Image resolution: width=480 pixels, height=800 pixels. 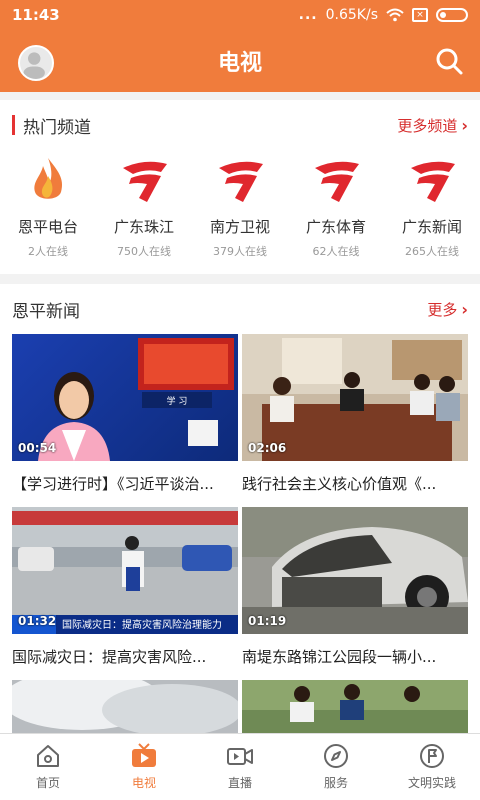 I want to click on video-duration: 01:32, so click(x=37, y=621).